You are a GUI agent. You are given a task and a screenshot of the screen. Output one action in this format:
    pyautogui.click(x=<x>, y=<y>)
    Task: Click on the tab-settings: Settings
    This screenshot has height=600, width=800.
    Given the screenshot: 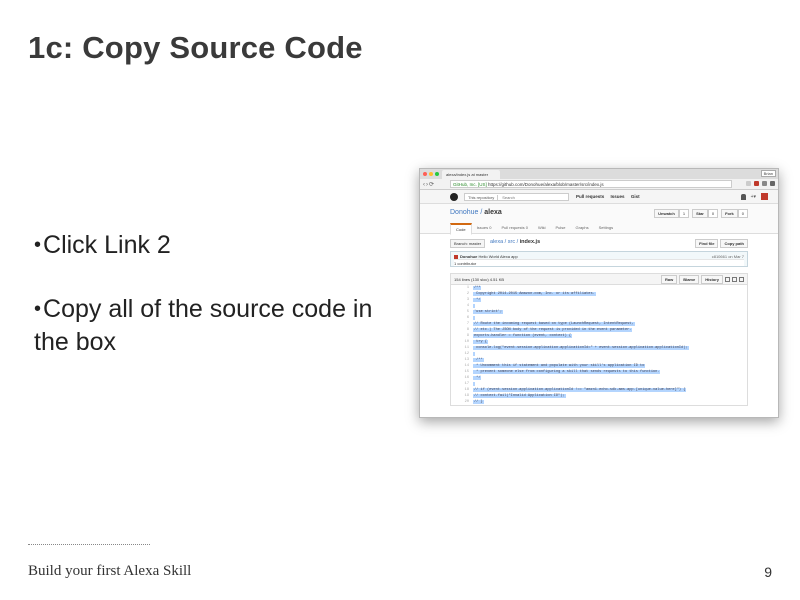 What is the action you would take?
    pyautogui.click(x=606, y=229)
    